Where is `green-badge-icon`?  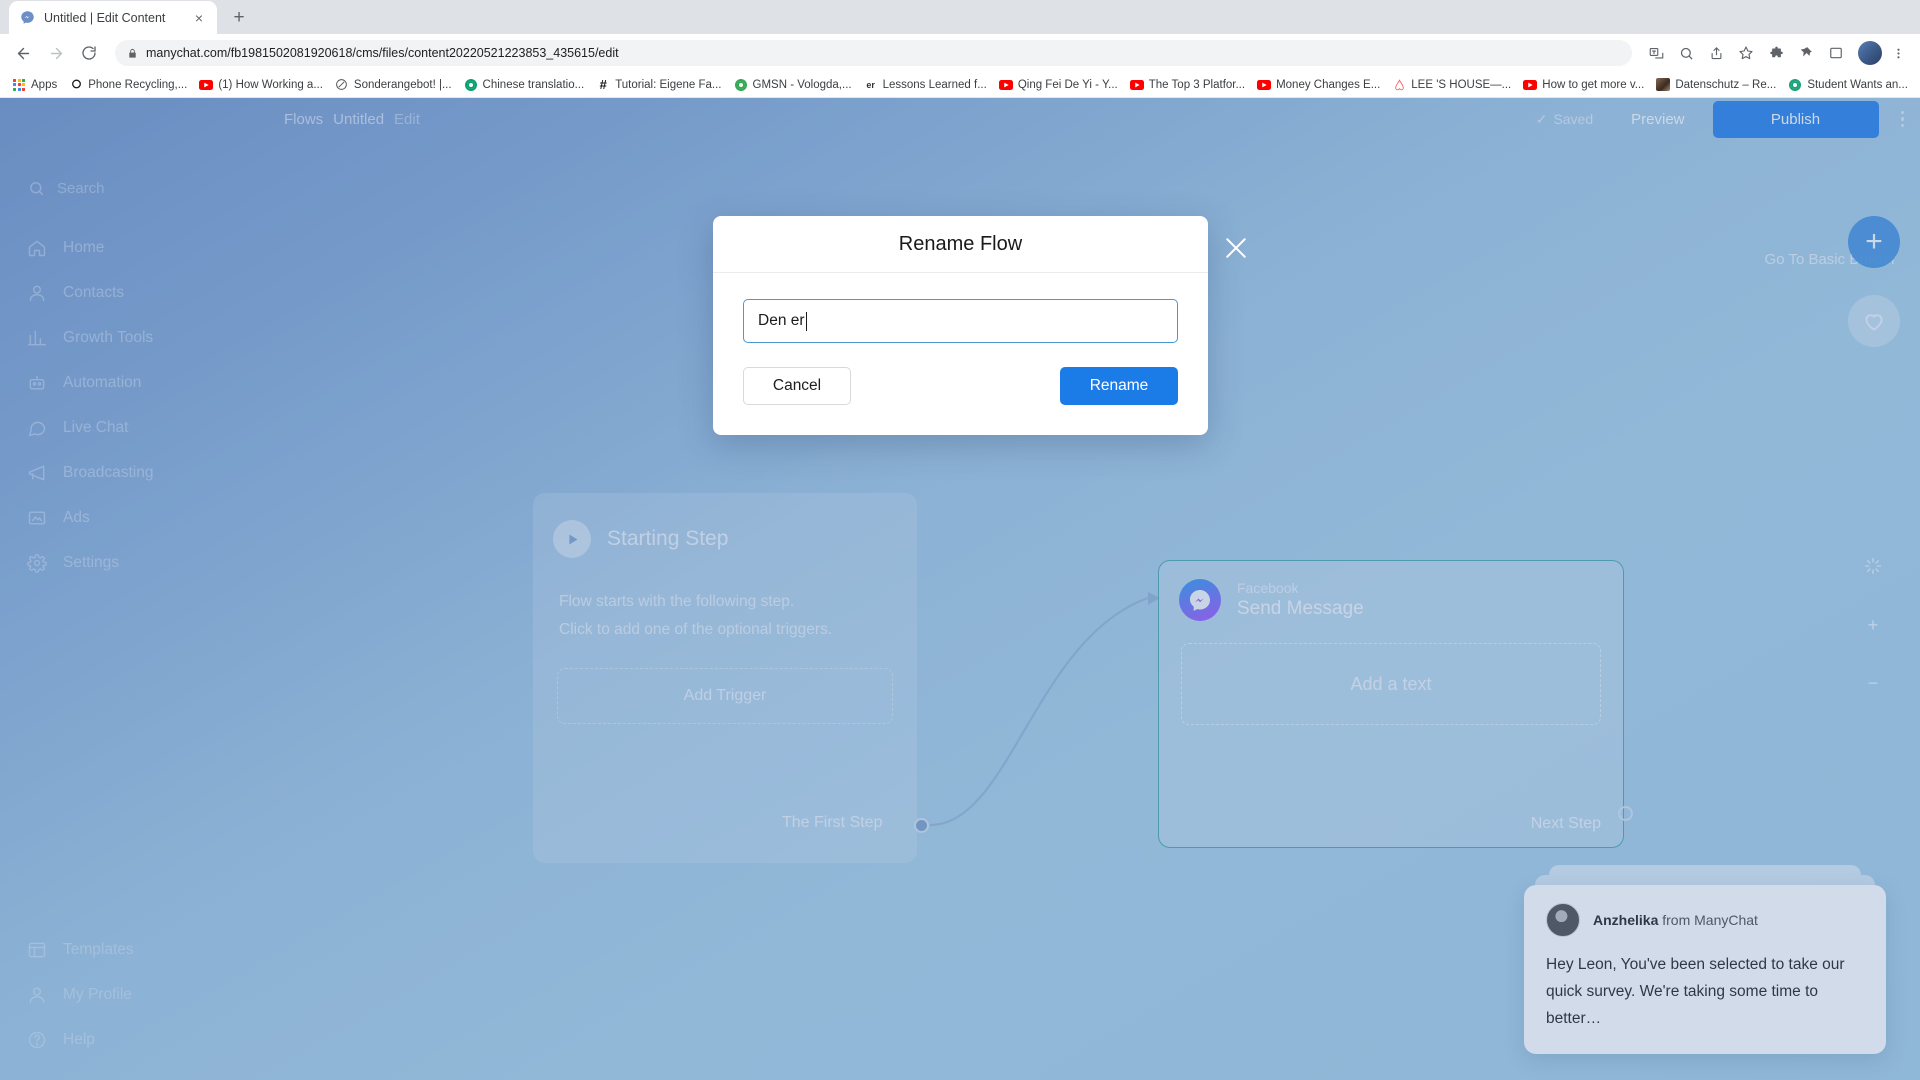 green-badge-icon is located at coordinates (741, 85).